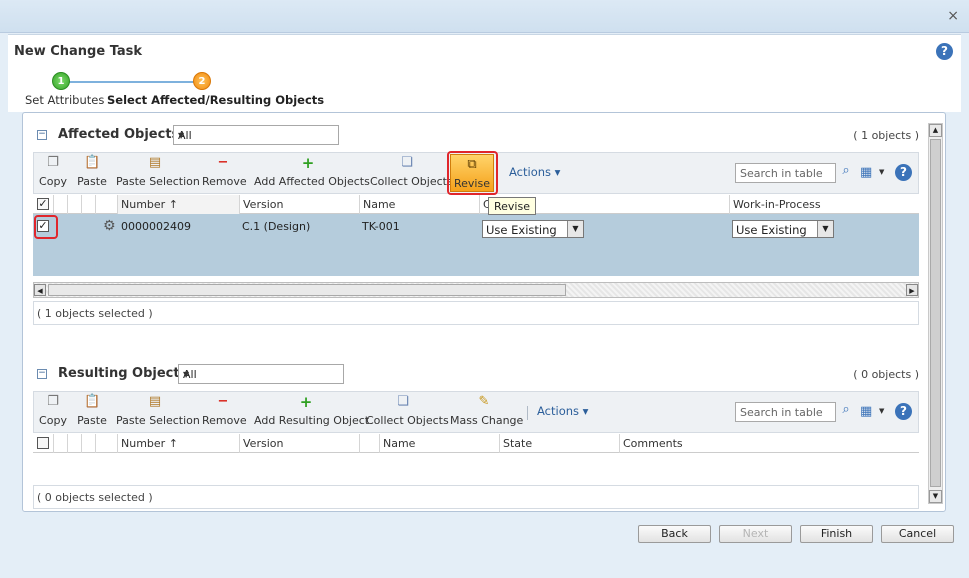 This screenshot has height=578, width=969. Describe the element at coordinates (521, 230) in the screenshot. I see `disposition-value: Use Existing` at that location.